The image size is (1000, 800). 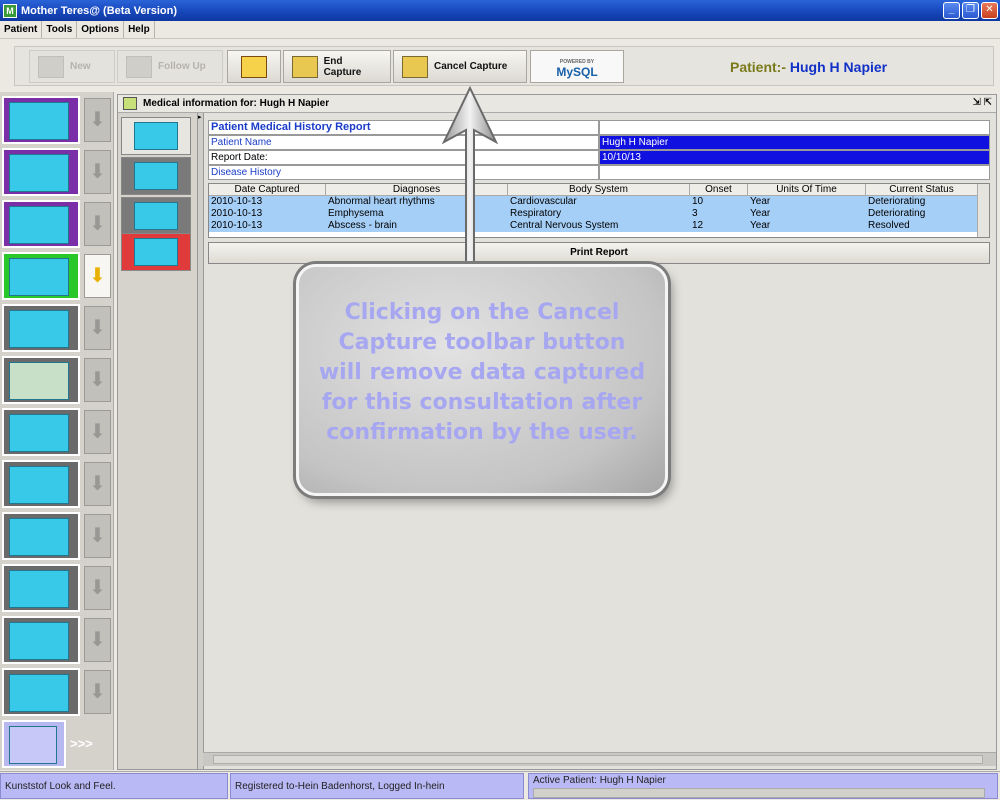 What do you see at coordinates (536, 213) in the screenshot?
I see `cell-body-system: Respiratory` at bounding box center [536, 213].